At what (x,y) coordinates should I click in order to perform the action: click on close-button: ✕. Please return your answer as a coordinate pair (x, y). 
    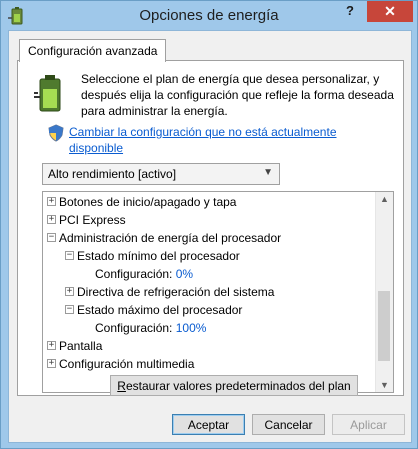
    Looking at the image, I should click on (390, 11).